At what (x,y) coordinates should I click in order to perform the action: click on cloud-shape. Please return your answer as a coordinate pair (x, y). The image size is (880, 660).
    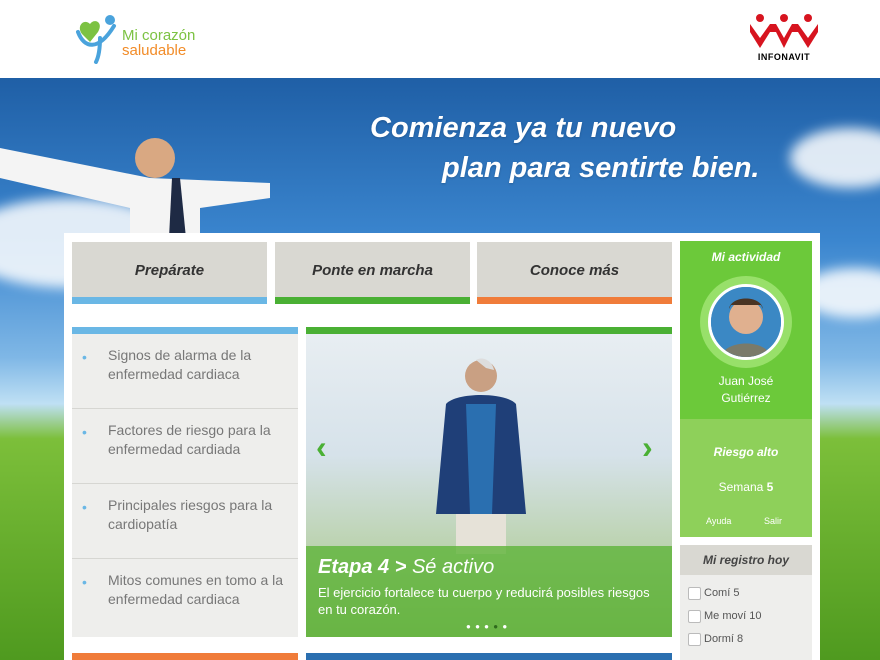
    Looking at the image, I should click on (835, 158).